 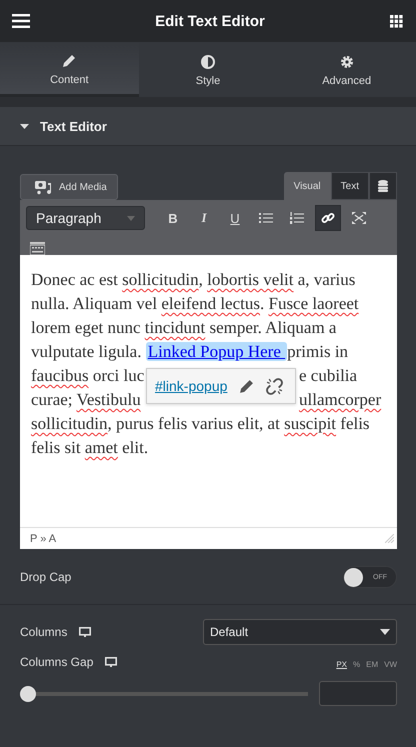 What do you see at coordinates (349, 186) in the screenshot?
I see `editor-mode-tab: Text` at bounding box center [349, 186].